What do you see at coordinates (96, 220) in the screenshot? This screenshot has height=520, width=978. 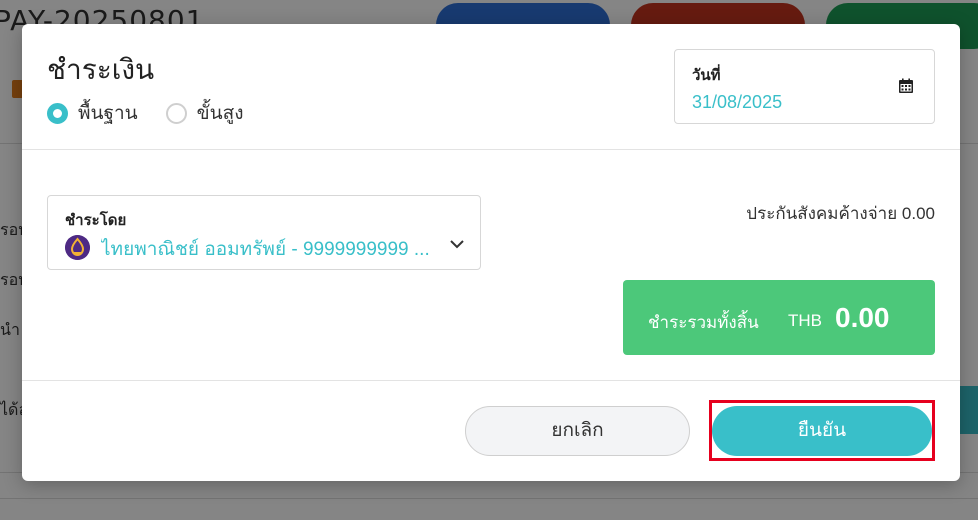 I see `pay-by-label: ชำระโดย` at bounding box center [96, 220].